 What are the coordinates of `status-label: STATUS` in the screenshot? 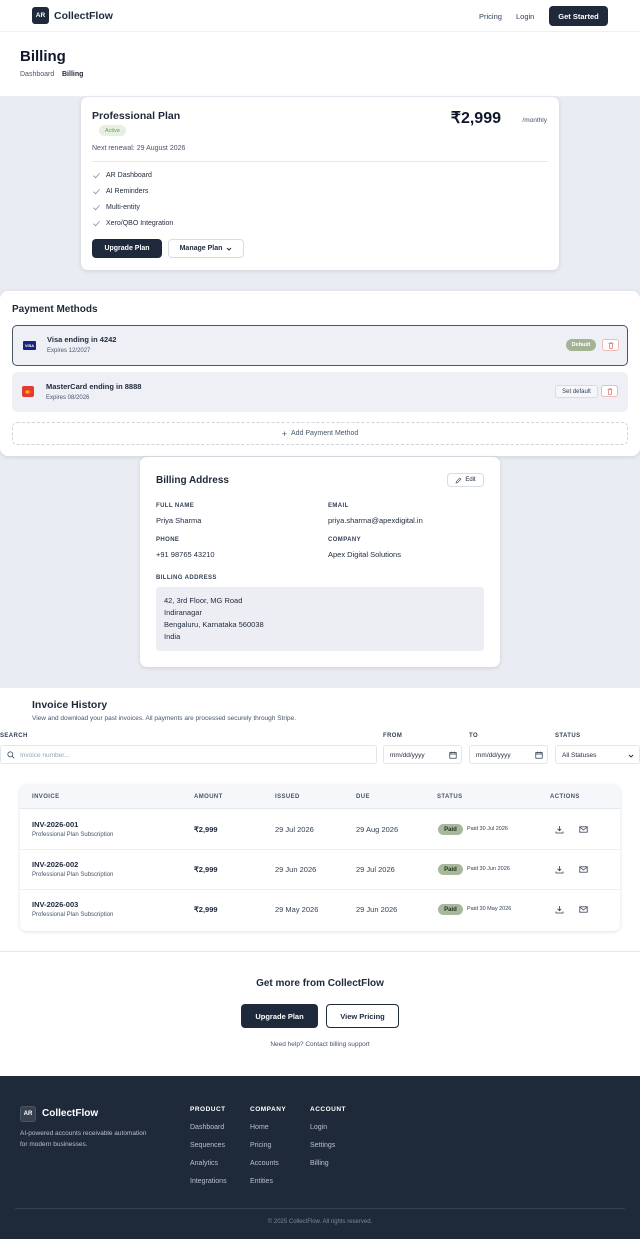 It's located at (568, 736).